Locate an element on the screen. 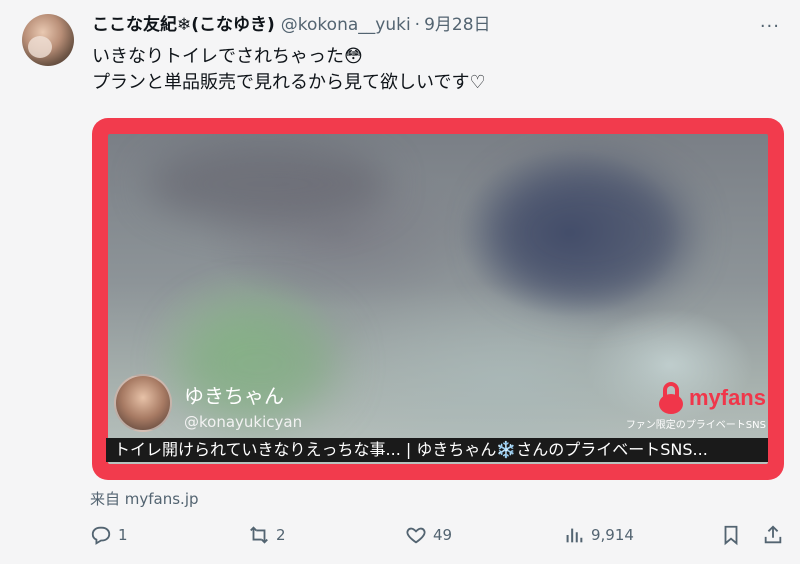  bookmark-button is located at coordinates (731, 535).